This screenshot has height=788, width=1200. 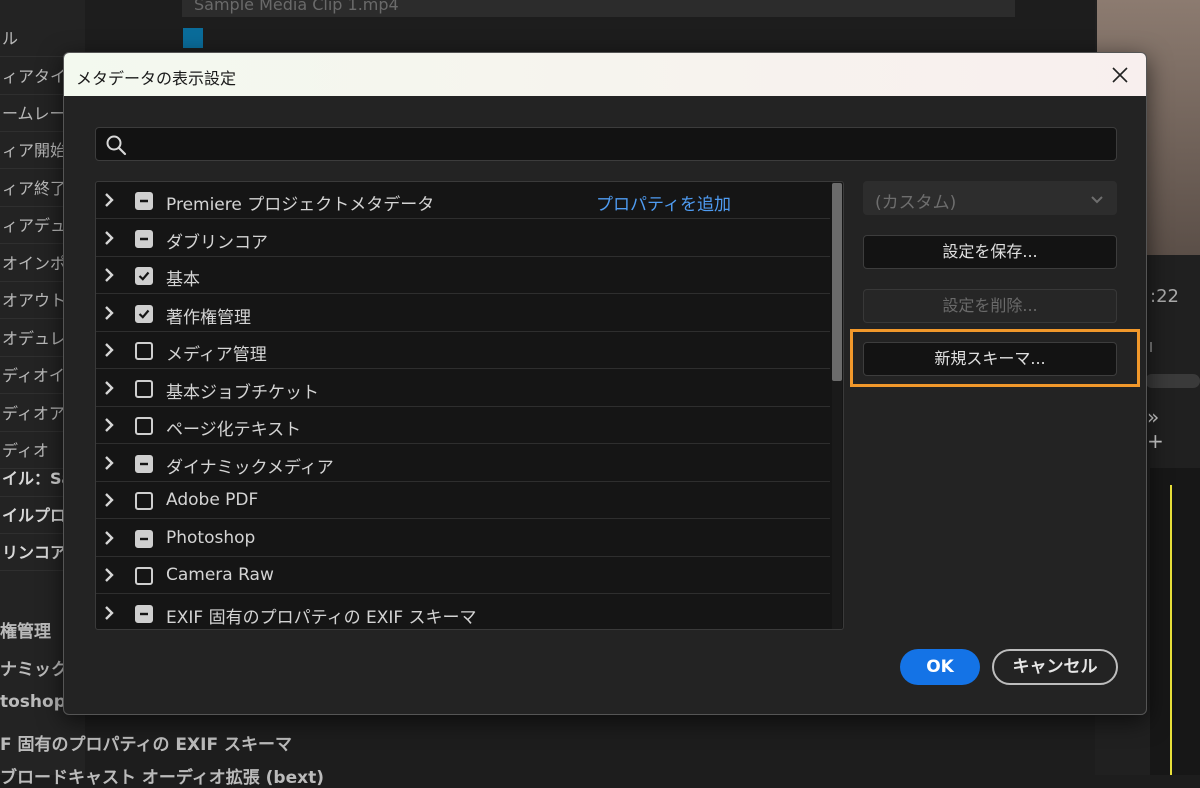 I want to click on close-icon, so click(x=1120, y=75).